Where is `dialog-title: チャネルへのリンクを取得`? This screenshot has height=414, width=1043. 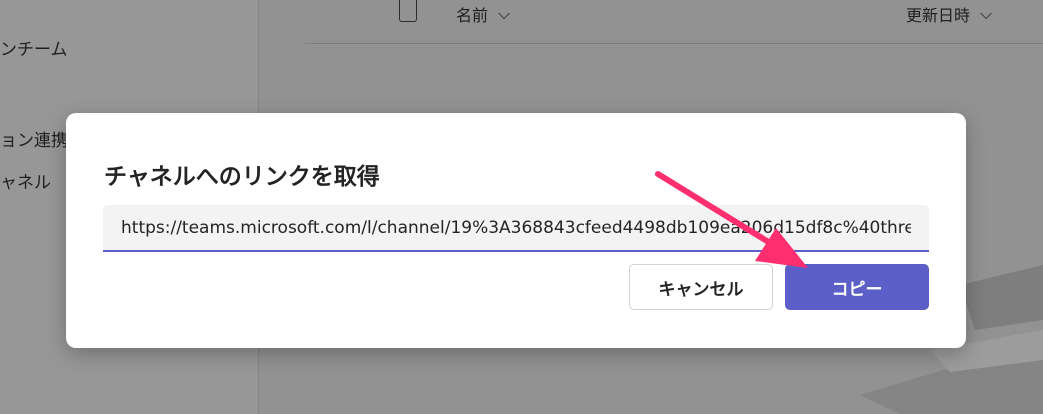
dialog-title: チャネルへのリンクを取得 is located at coordinates (242, 177).